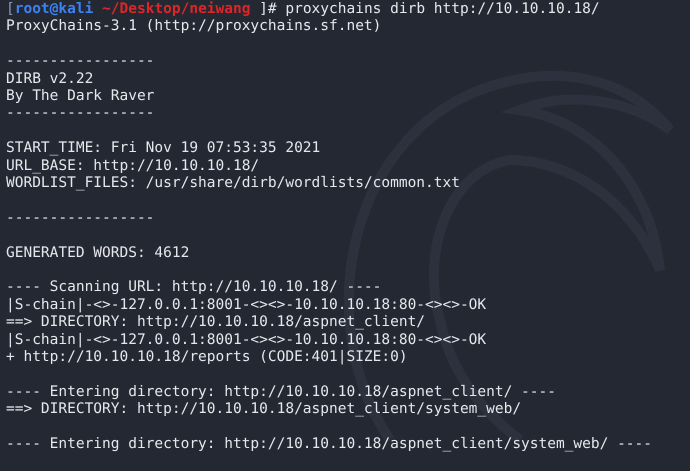 This screenshot has width=690, height=471. What do you see at coordinates (194, 27) in the screenshot?
I see `output-line: ProxyChains-3.1 (http://proxychains.sf.net)` at bounding box center [194, 27].